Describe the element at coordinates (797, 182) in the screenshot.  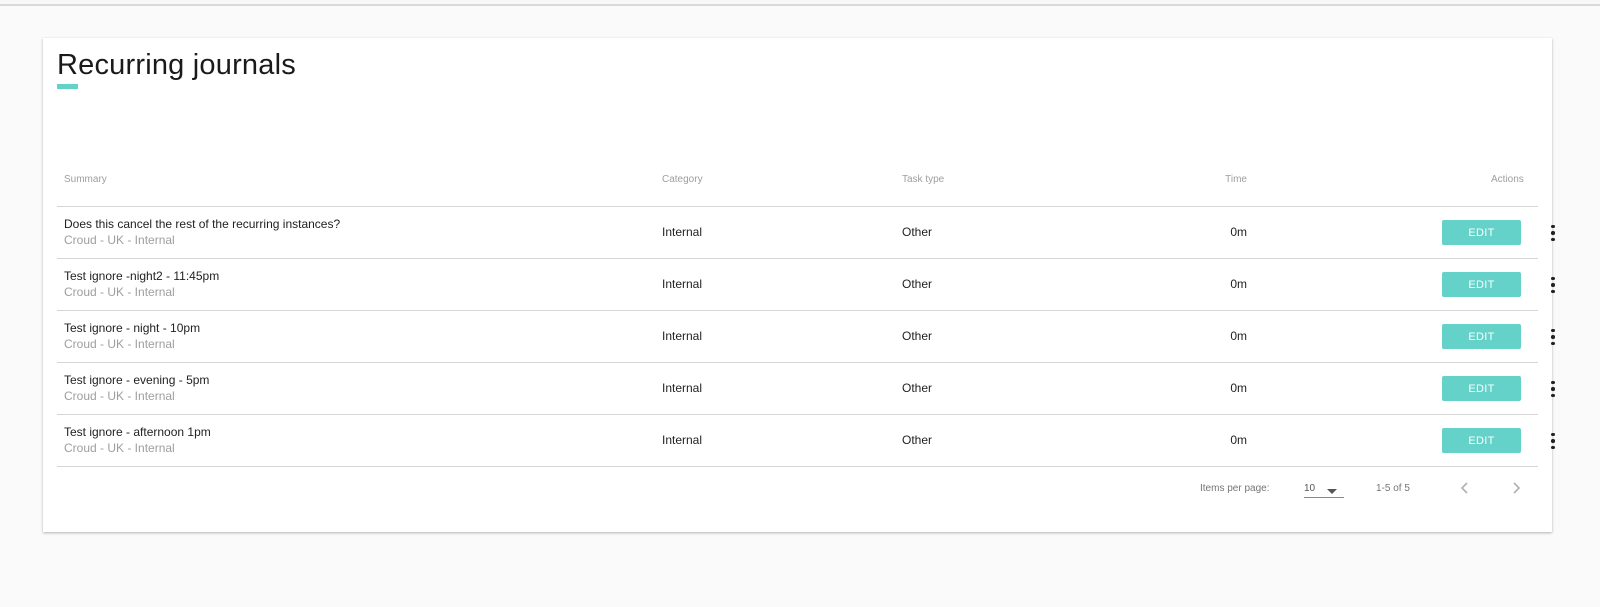
I see `table-header-row: Summary Category Task type Time Actions` at that location.